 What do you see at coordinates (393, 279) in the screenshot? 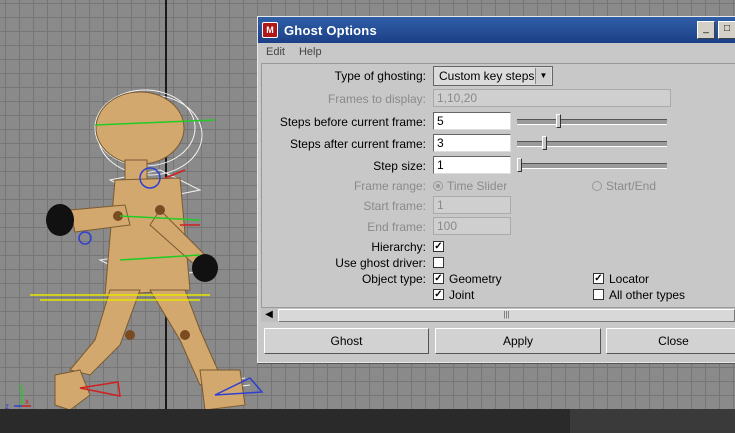
I see `object-type-label: Object type:` at bounding box center [393, 279].